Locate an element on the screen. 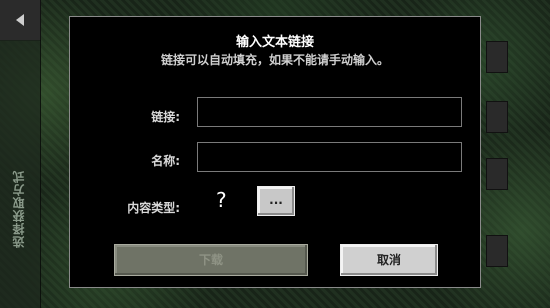 Image resolution: width=550 pixels, height=308 pixels. back-button is located at coordinates (20, 20).